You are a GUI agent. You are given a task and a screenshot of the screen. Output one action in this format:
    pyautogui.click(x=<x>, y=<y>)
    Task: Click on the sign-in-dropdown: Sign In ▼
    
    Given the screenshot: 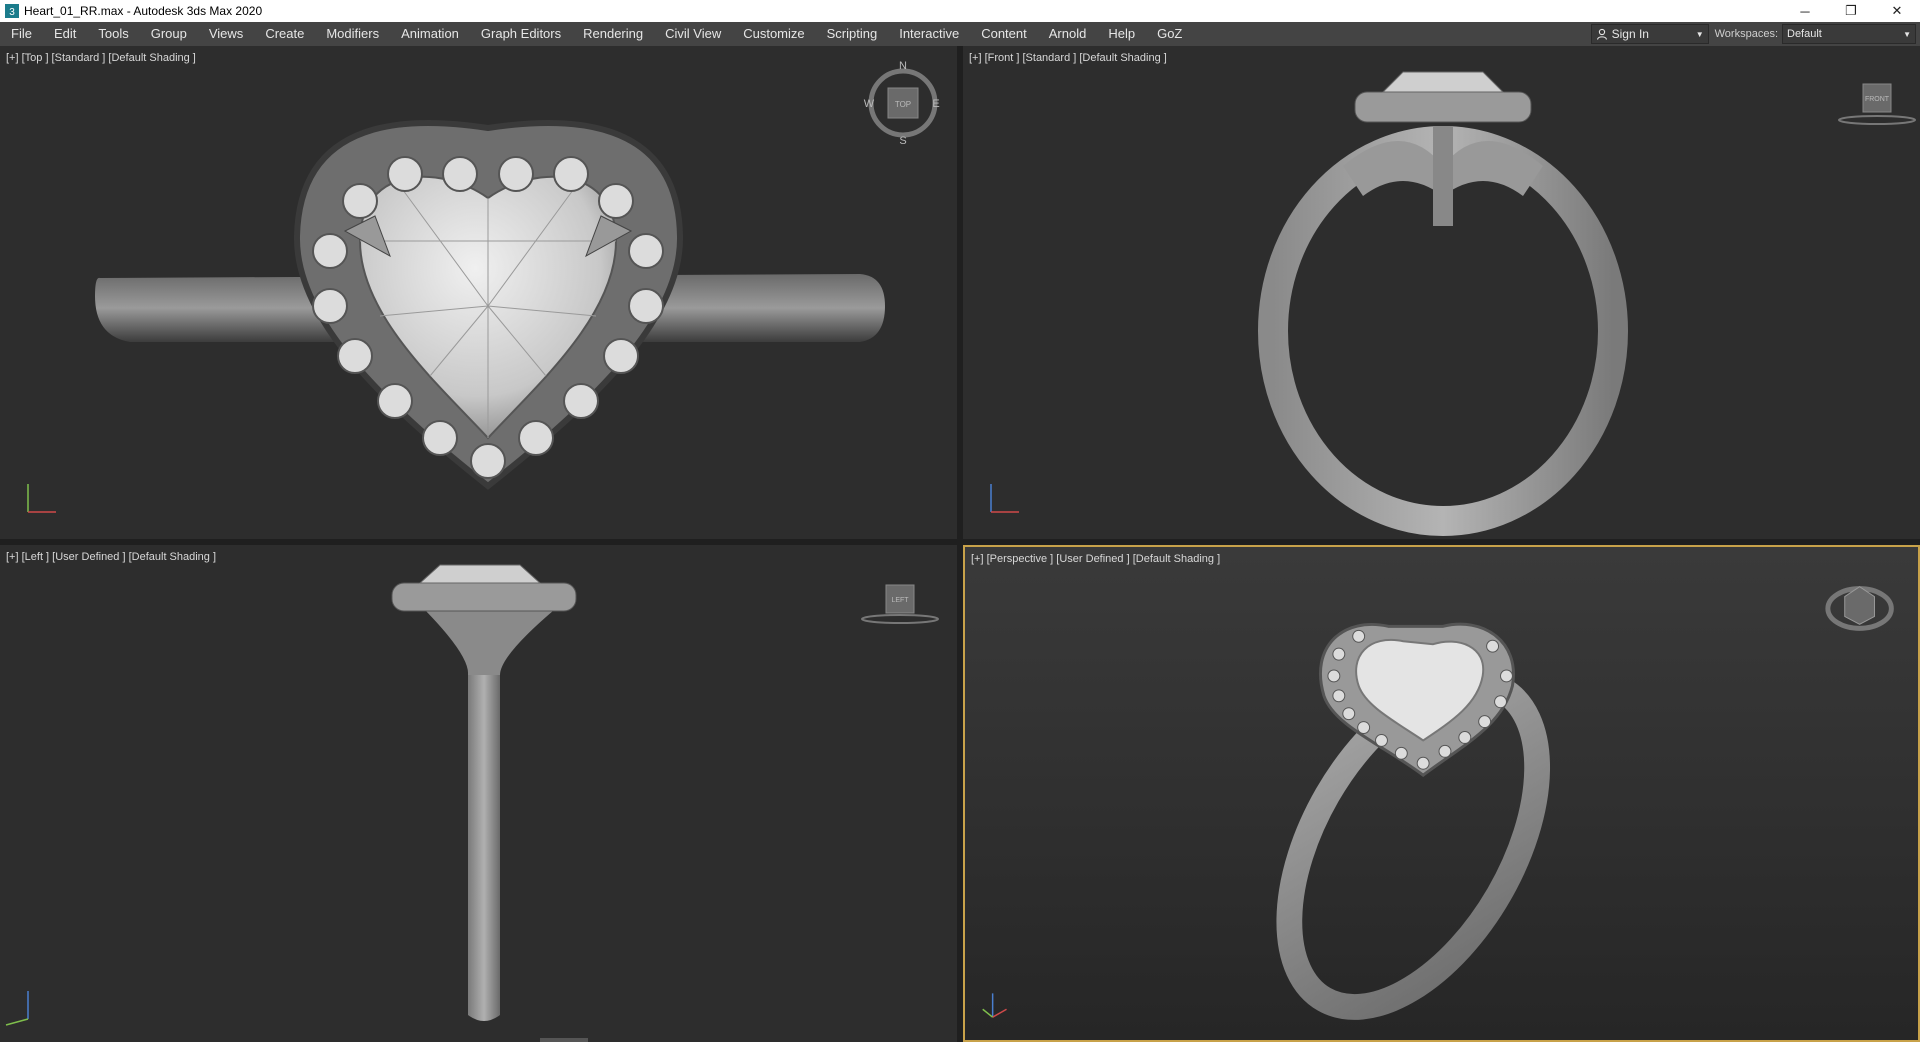 What is the action you would take?
    pyautogui.click(x=1649, y=34)
    